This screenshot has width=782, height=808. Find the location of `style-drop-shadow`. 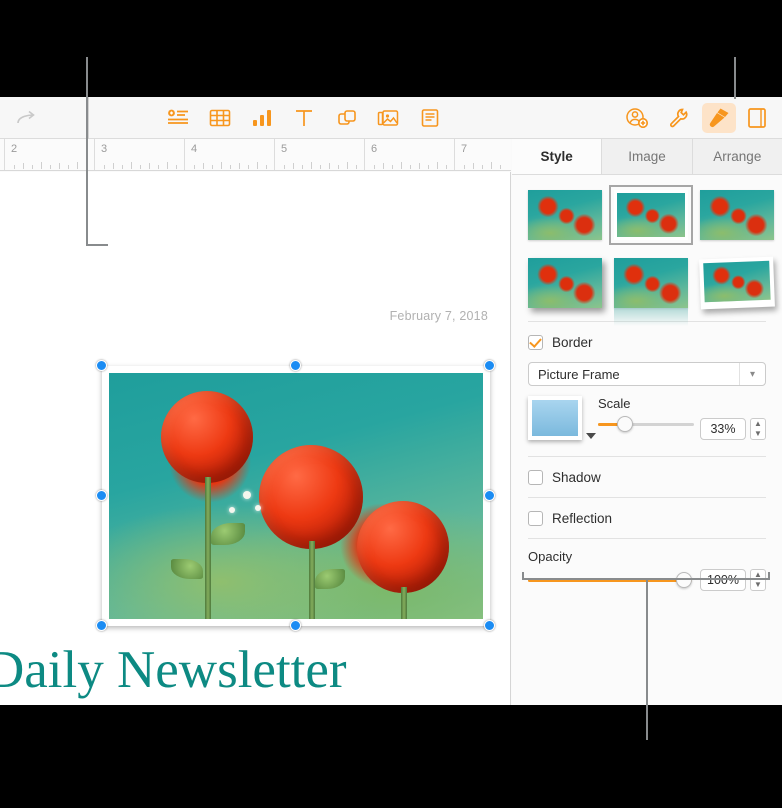

style-drop-shadow is located at coordinates (565, 283).